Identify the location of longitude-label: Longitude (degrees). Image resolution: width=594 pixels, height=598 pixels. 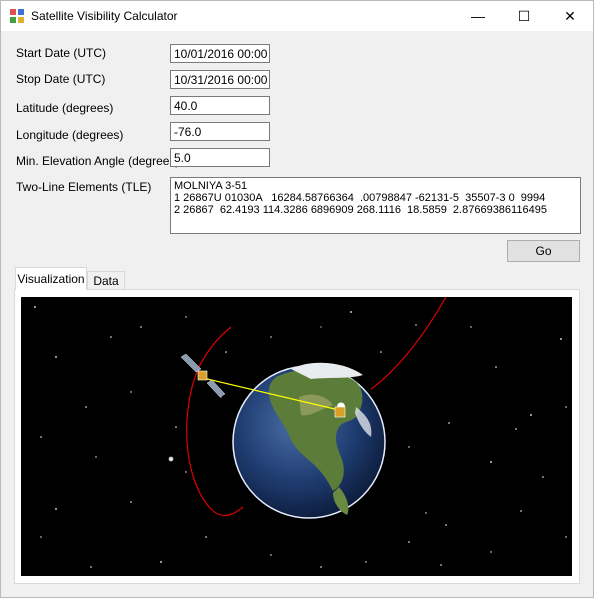
(70, 135).